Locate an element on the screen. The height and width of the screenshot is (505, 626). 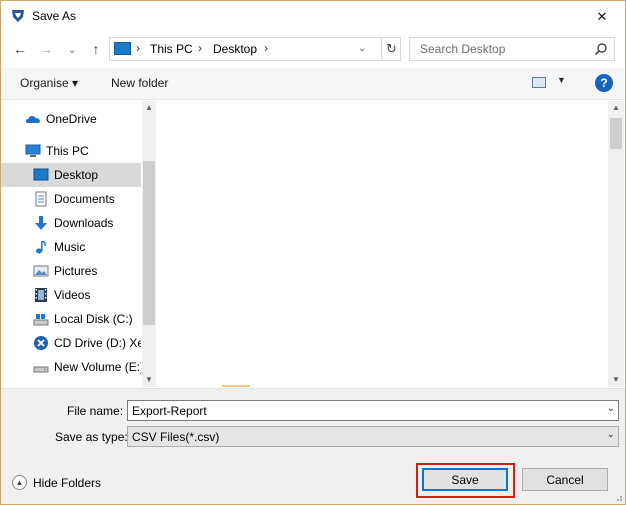
search-box is located at coordinates (512, 49).